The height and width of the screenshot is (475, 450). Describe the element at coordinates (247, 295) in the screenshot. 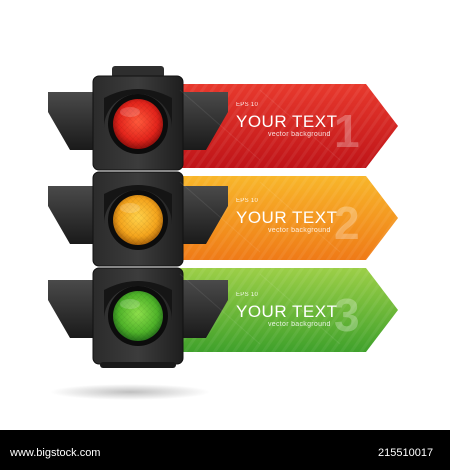

I see `banner-3-eps-label: EPS 10` at that location.